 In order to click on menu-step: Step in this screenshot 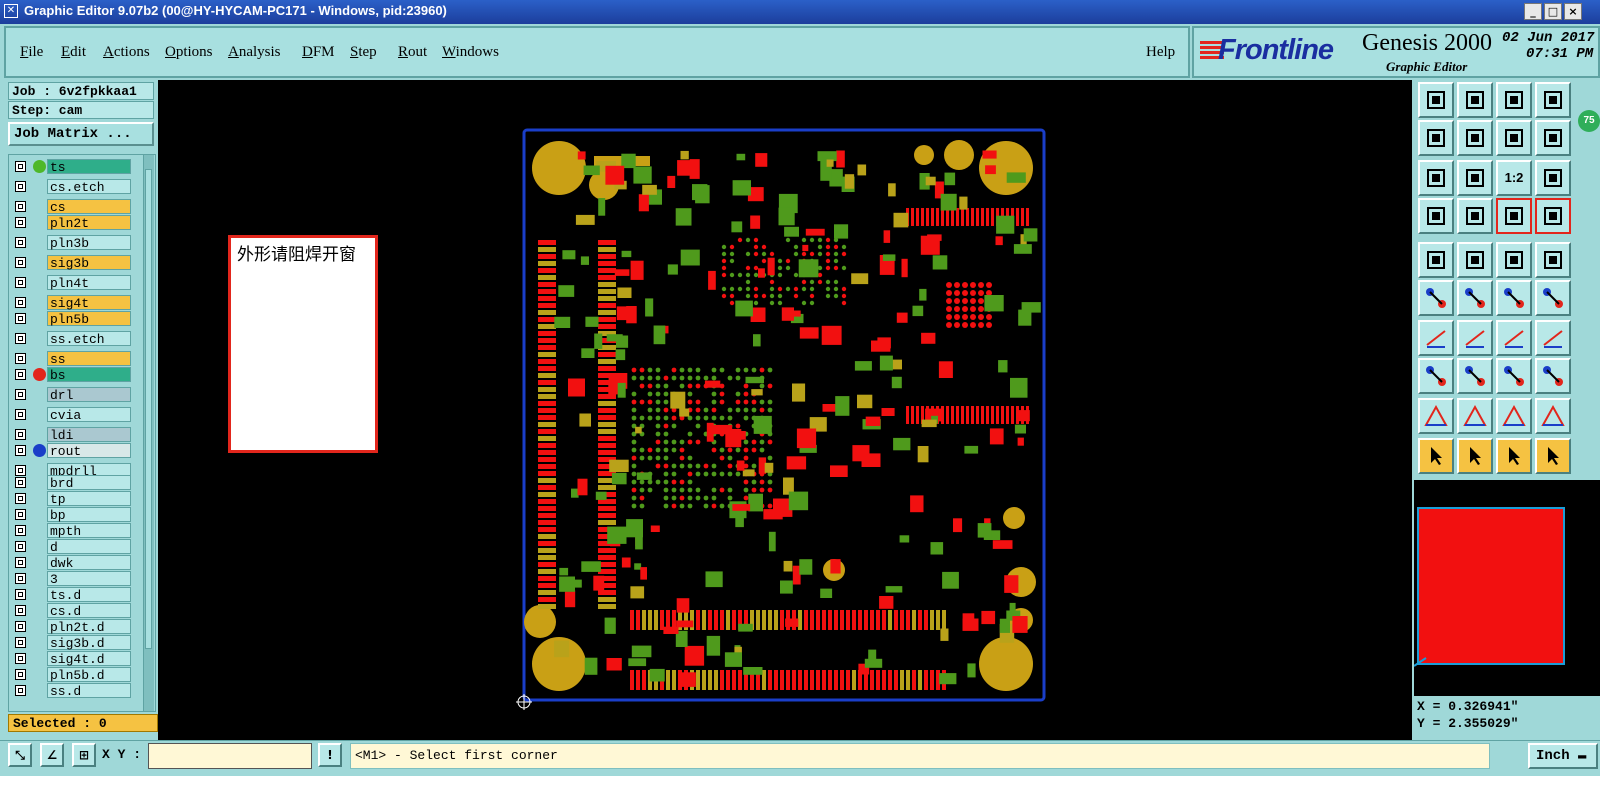, I will do `click(363, 52)`.